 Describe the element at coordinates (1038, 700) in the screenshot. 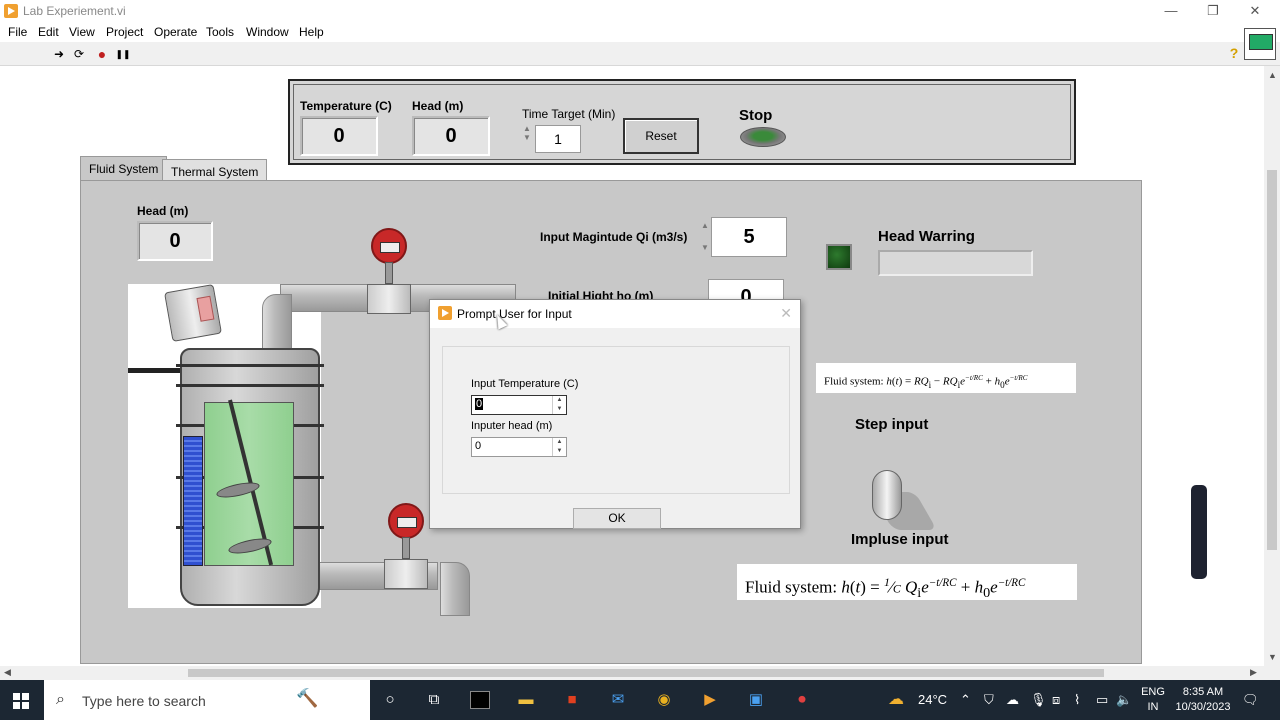

I see `microphone-icon: 🎙` at that location.